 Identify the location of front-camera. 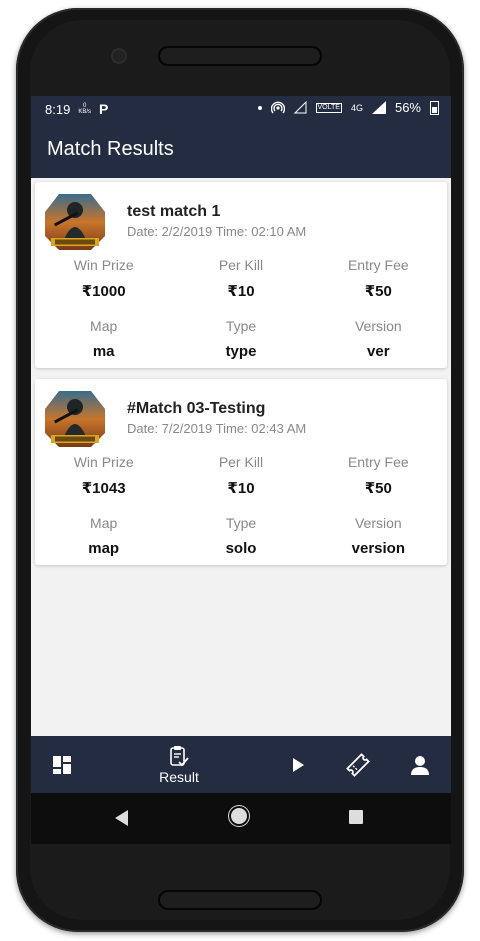
(119, 56).